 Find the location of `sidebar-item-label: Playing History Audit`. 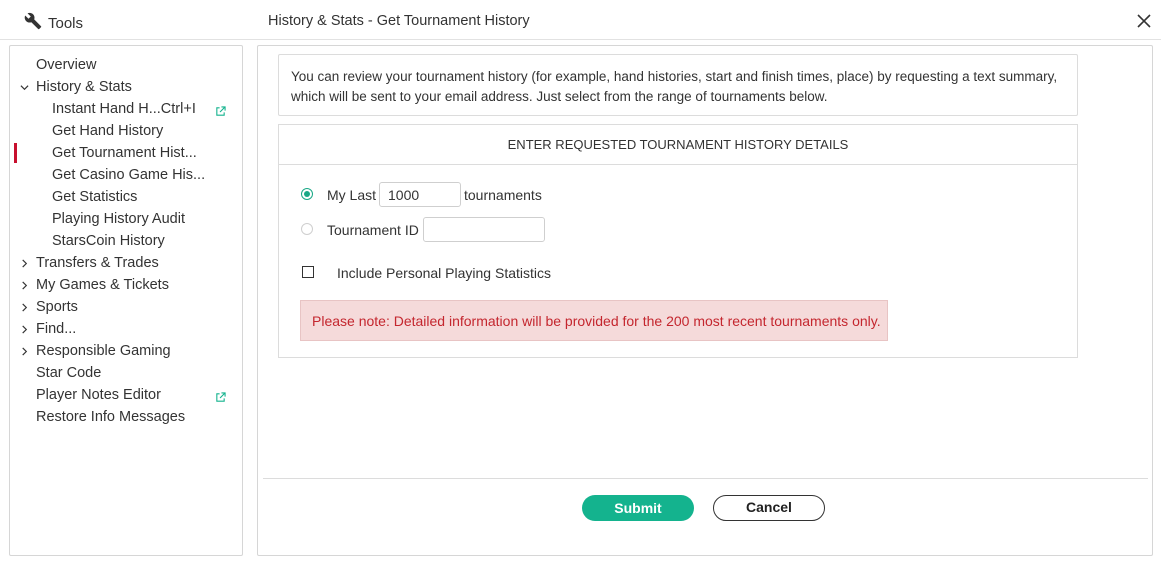

sidebar-item-label: Playing History Audit is located at coordinates (118, 219).